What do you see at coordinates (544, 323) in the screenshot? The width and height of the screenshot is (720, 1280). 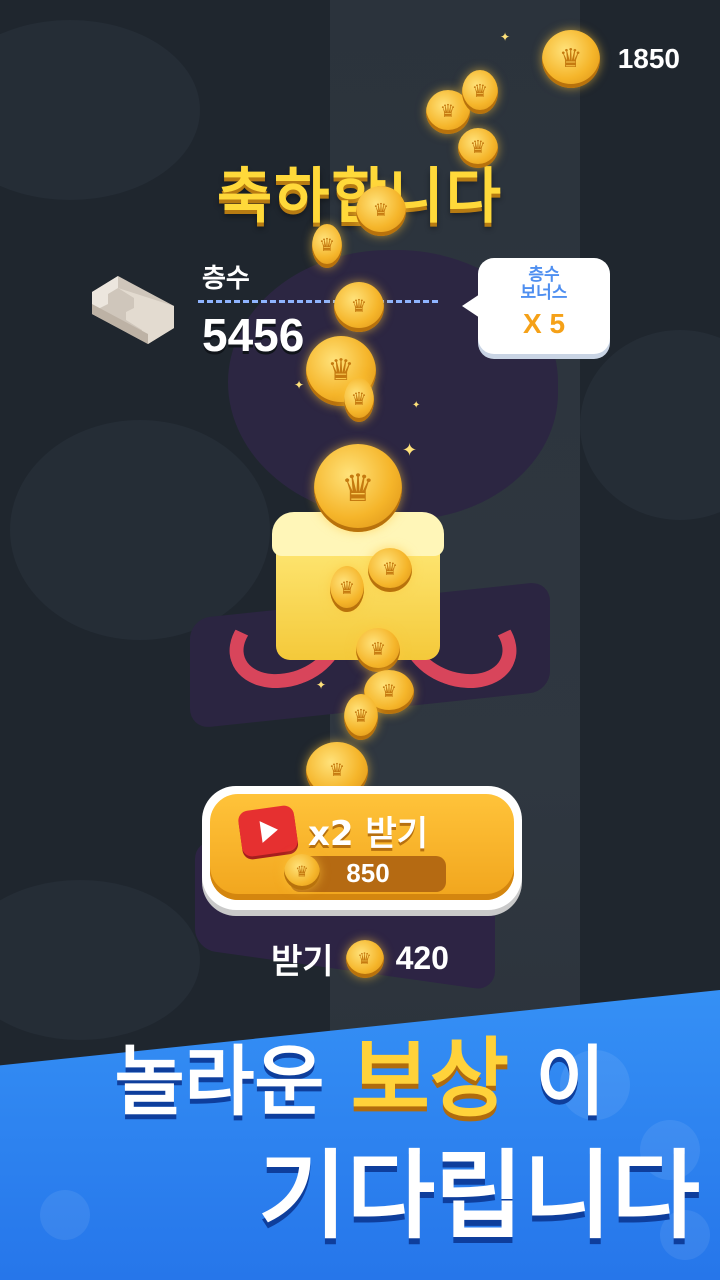 I see `bonus-multiplier: X 5` at bounding box center [544, 323].